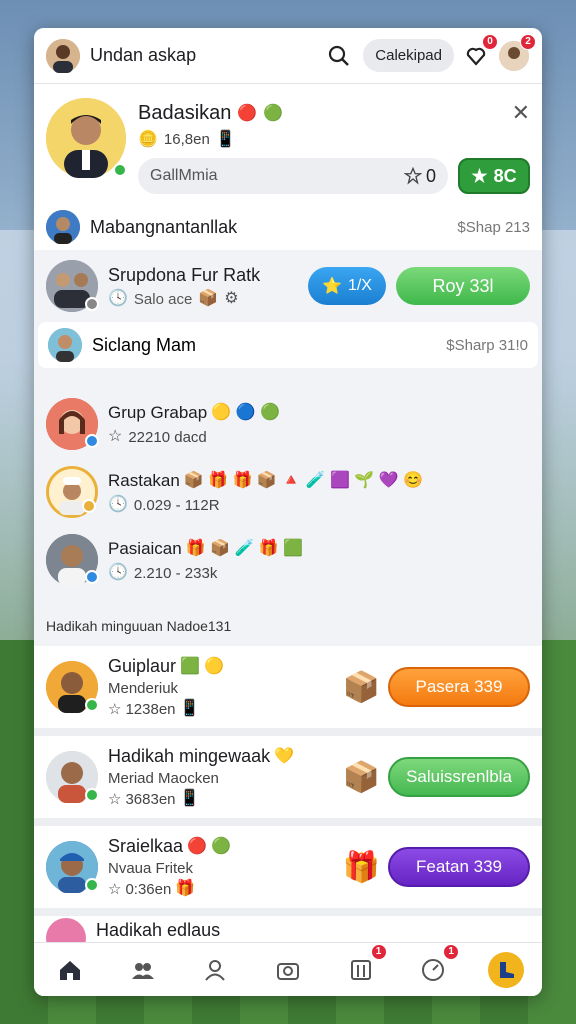 The image size is (576, 1024). What do you see at coordinates (148, 139) in the screenshot?
I see `coin-icon: 🪙` at bounding box center [148, 139].